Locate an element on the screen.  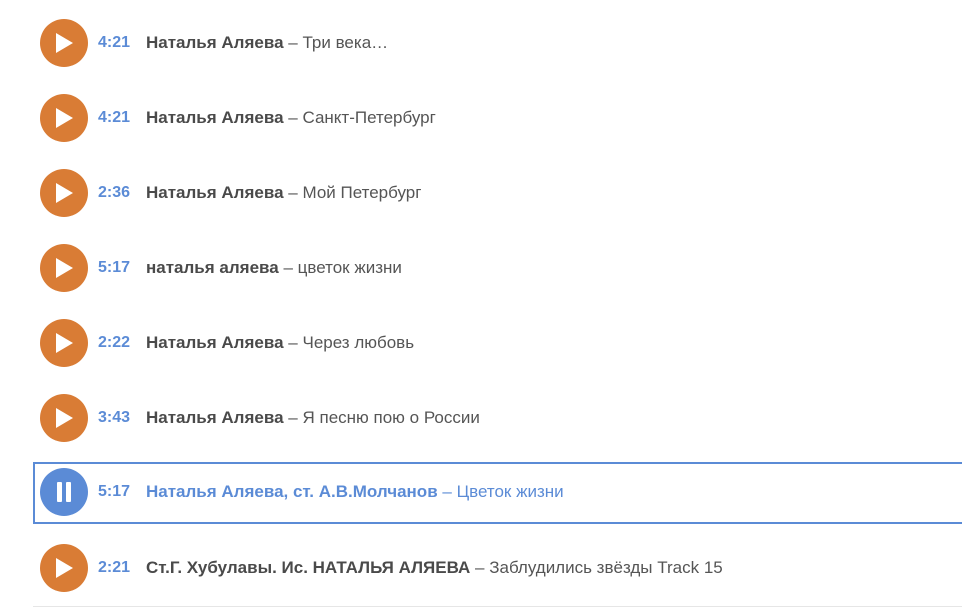
track-duration: 2:36 is located at coordinates (114, 192).